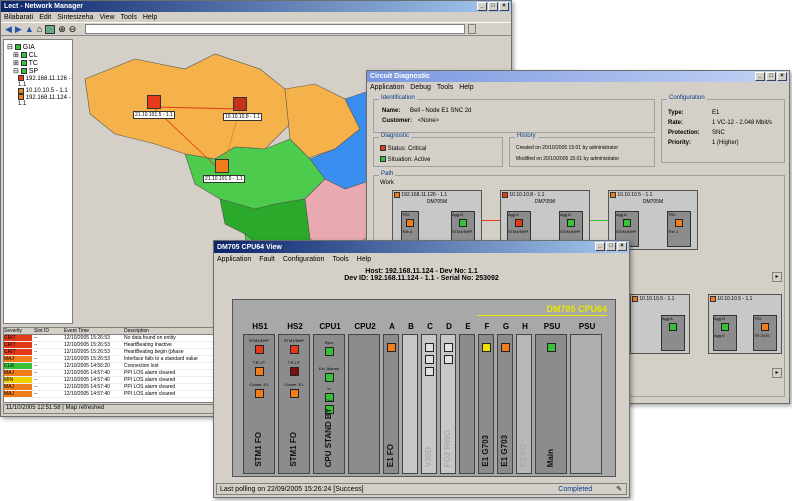  Describe the element at coordinates (45, 100) in the screenshot. I see `tree-item: 192.168.11.124 - 1.1` at that location.